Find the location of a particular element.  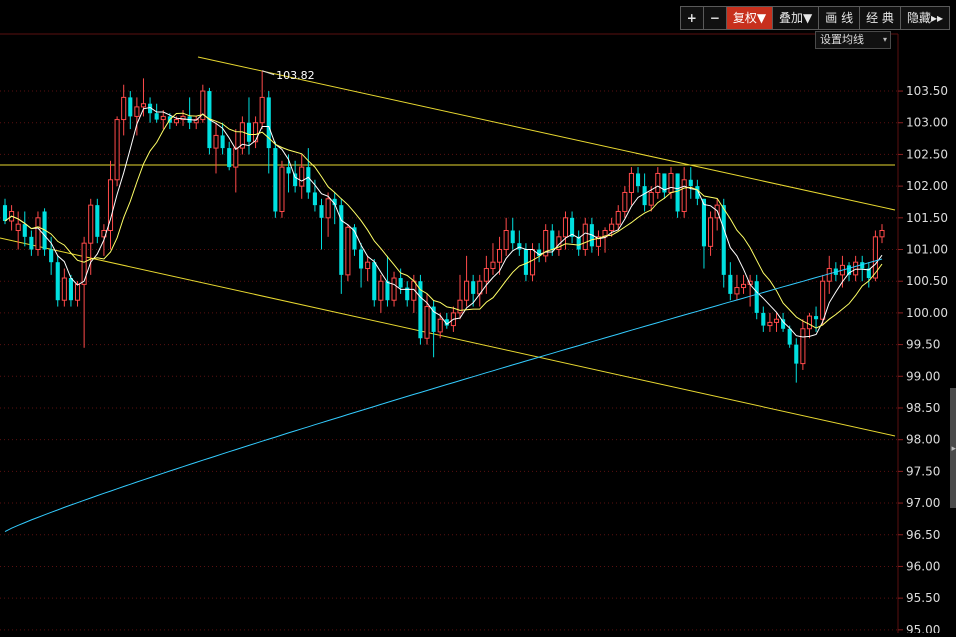

triangle-down-icon: ▾ is located at coordinates (884, 39).